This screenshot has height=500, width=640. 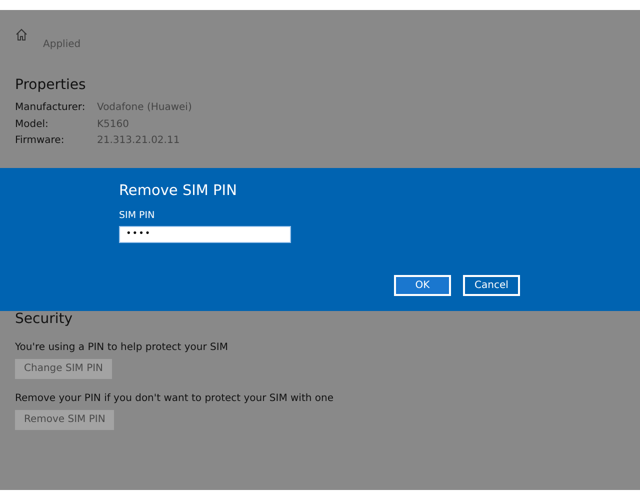 I want to click on description-text: You're using a PIN to help protect your SIM, so click(x=121, y=347).